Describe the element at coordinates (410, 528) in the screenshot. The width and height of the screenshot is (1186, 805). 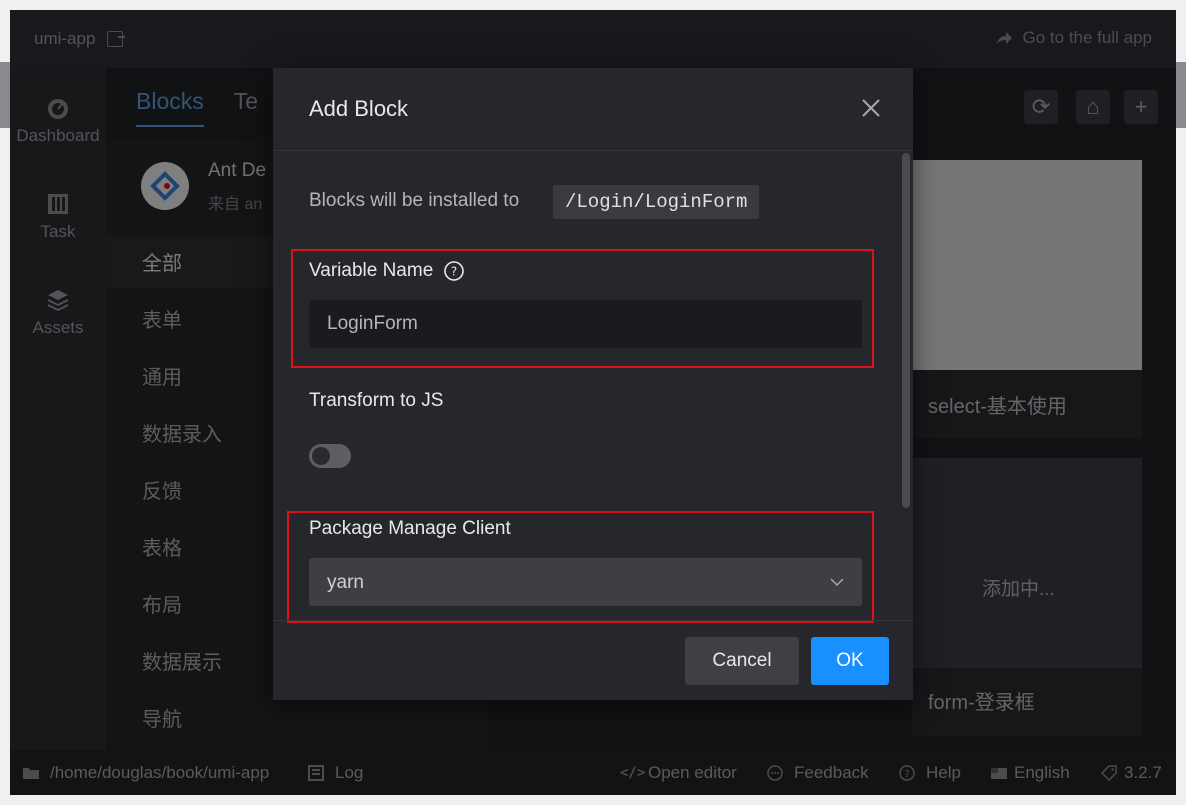
I see `package-client-label: Package Manage Client` at that location.